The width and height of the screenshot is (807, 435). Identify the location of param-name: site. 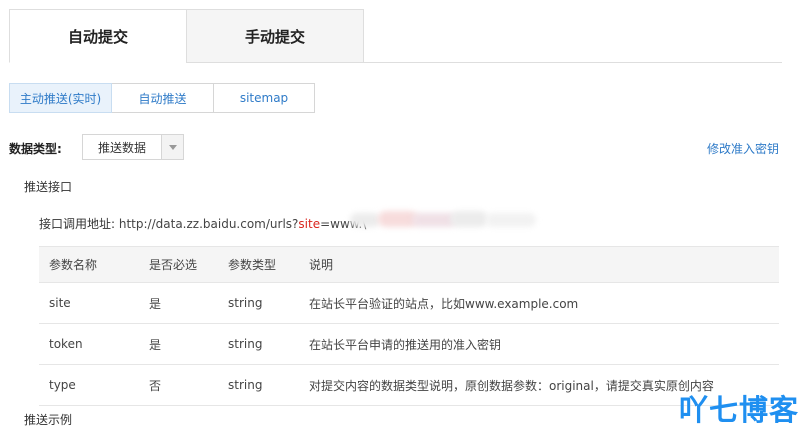
(89, 303).